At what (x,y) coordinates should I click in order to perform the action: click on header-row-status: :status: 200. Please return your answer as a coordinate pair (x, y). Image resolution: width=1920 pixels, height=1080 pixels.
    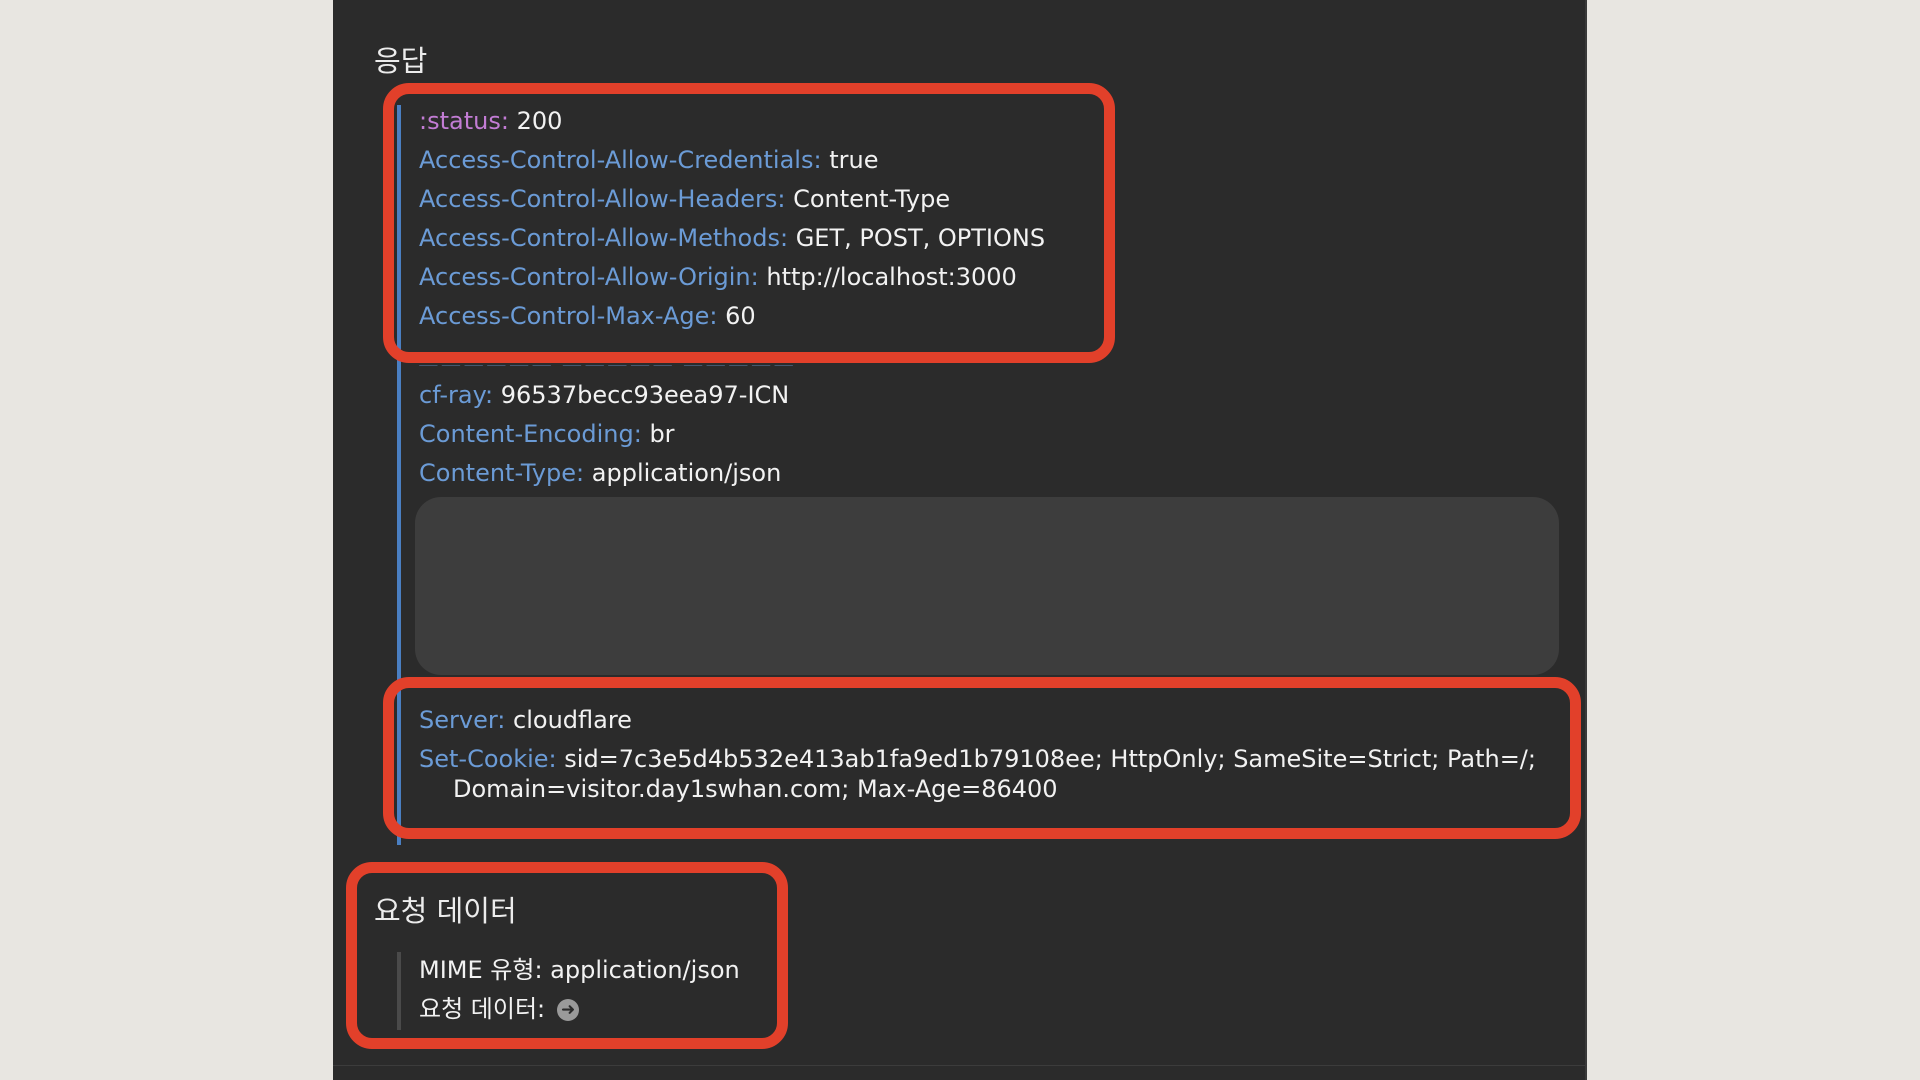
    Looking at the image, I should click on (490, 121).